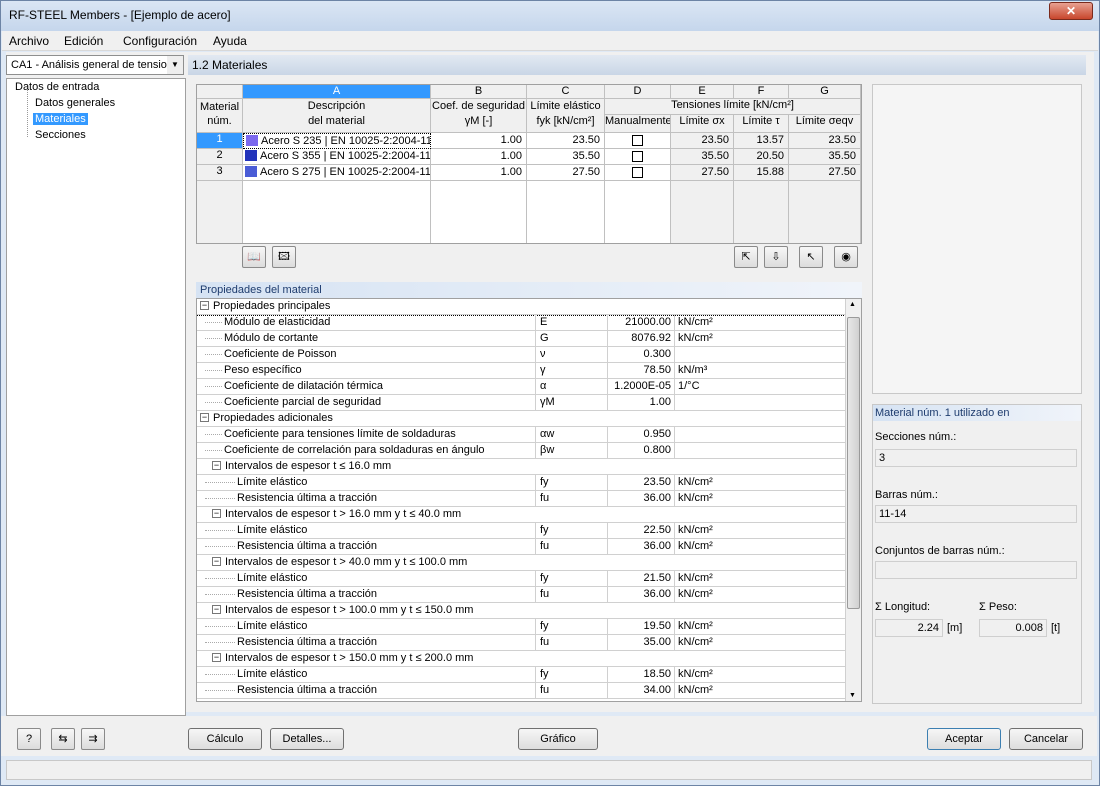 This screenshot has width=1100, height=786. I want to click on cell-fyk-3: 27.50, so click(566, 173).